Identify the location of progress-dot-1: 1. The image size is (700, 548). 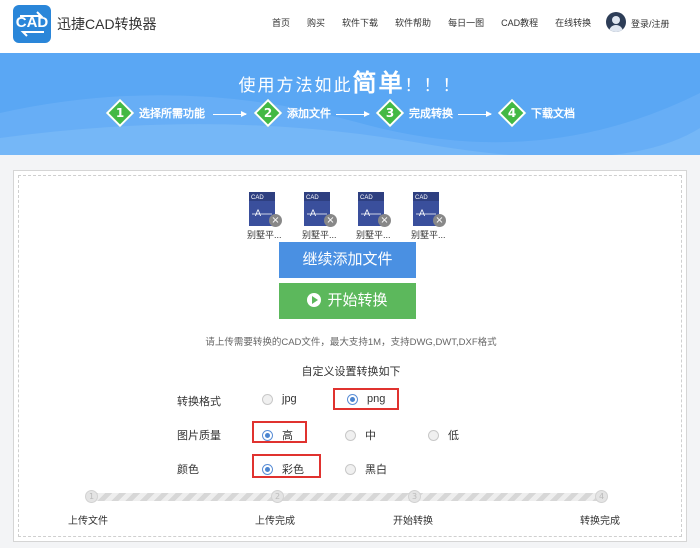
(91, 496).